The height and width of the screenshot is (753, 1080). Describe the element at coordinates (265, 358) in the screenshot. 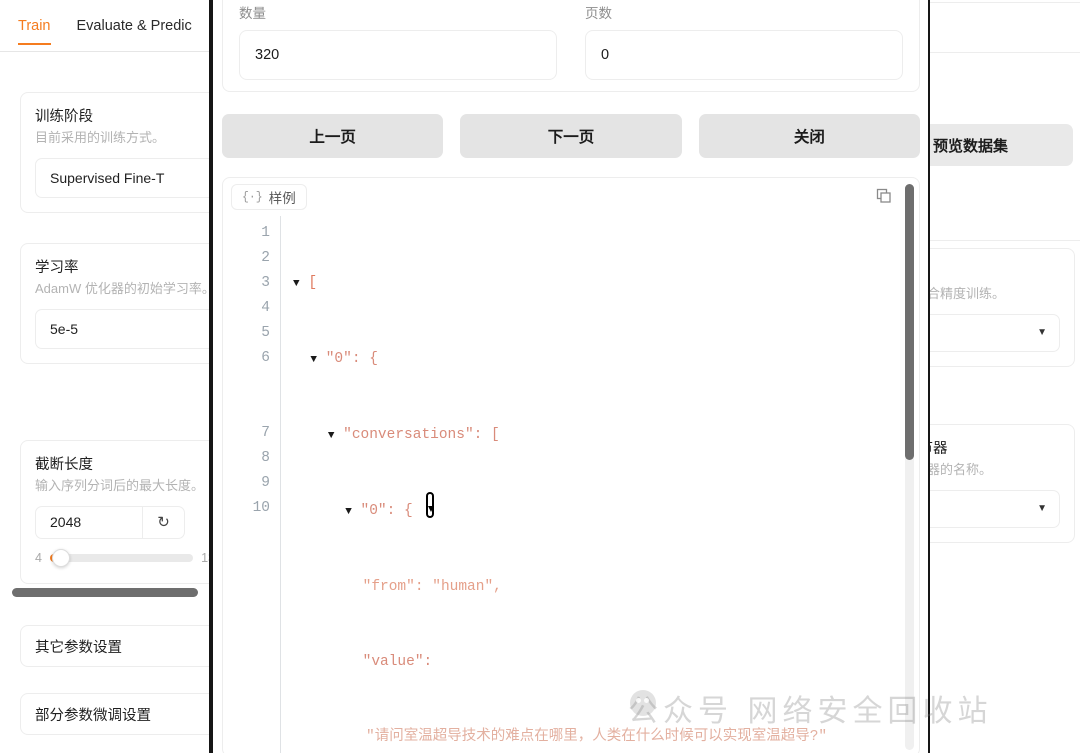

I see `line-number: 6` at that location.